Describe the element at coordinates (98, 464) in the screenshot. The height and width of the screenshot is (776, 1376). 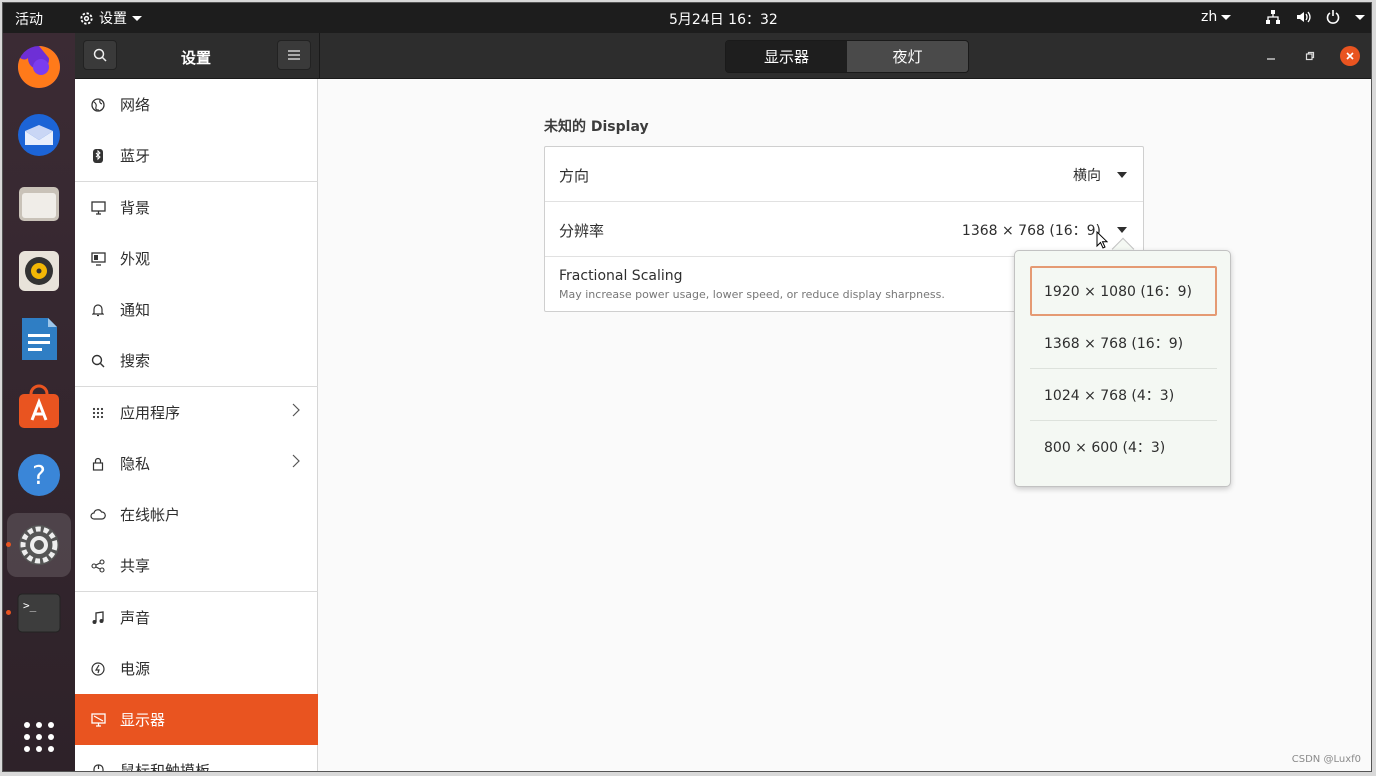
I see `lock-icon` at that location.